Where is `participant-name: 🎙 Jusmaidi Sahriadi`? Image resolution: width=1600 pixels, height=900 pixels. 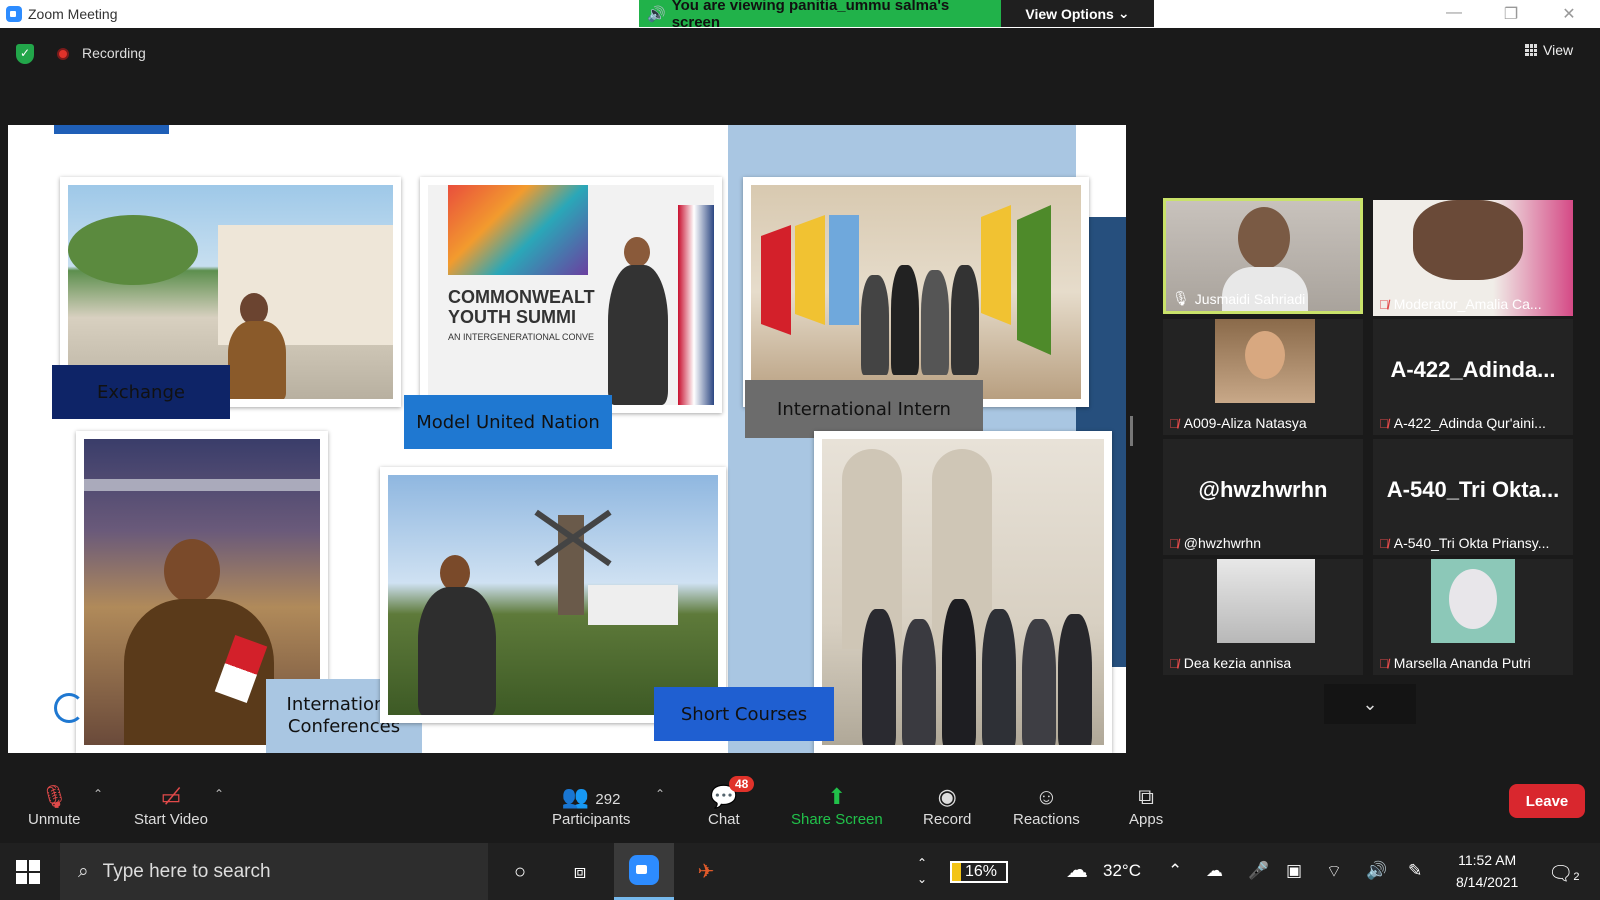 participant-name: 🎙 Jusmaidi Sahriadi is located at coordinates (1239, 298).